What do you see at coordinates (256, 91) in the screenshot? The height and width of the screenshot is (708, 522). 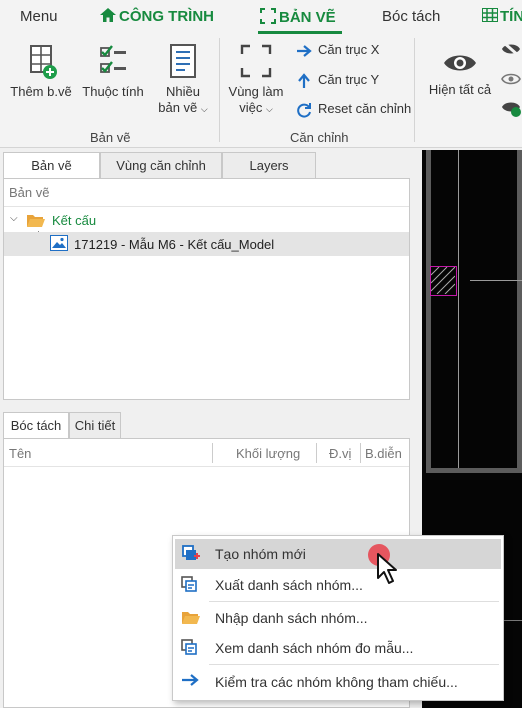 I see `workspace-label-1: Vùng làm` at bounding box center [256, 91].